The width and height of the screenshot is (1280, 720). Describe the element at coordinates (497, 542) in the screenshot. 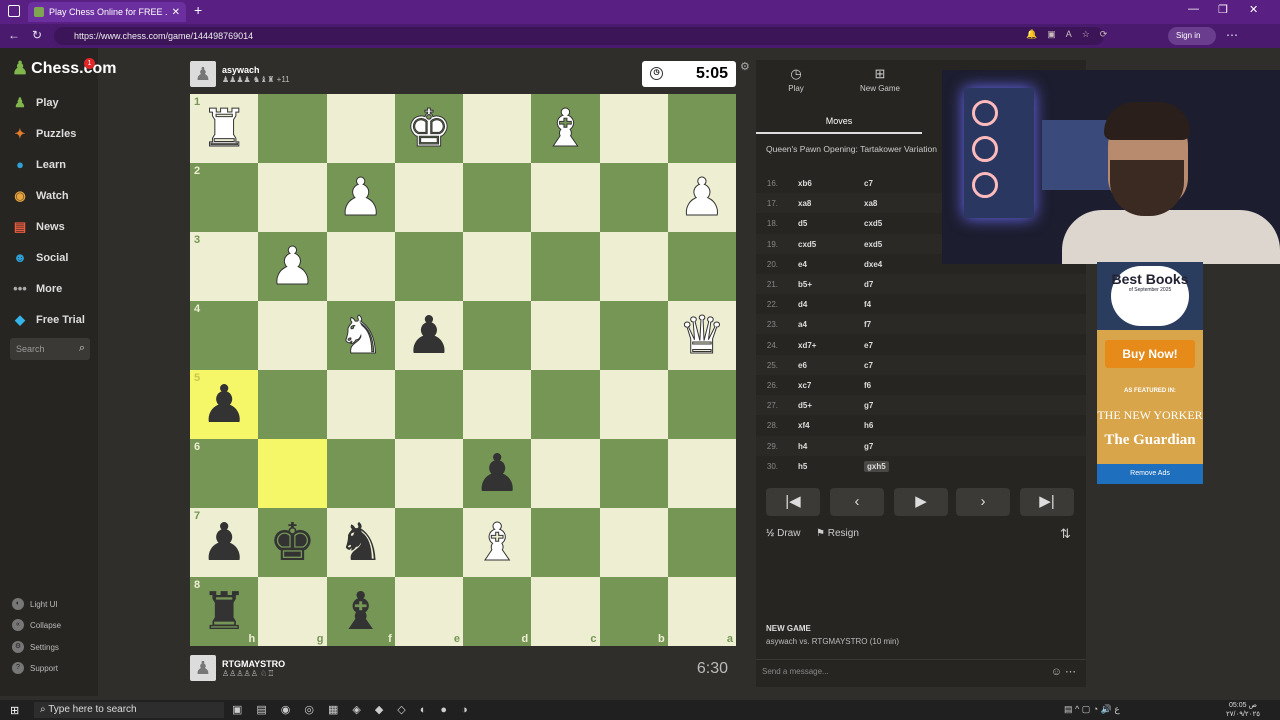

I see `board-square: ♝` at that location.